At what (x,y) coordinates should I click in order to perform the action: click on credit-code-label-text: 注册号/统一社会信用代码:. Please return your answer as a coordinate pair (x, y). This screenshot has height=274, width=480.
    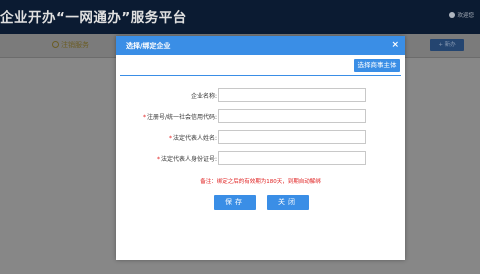
    Looking at the image, I should click on (181, 117).